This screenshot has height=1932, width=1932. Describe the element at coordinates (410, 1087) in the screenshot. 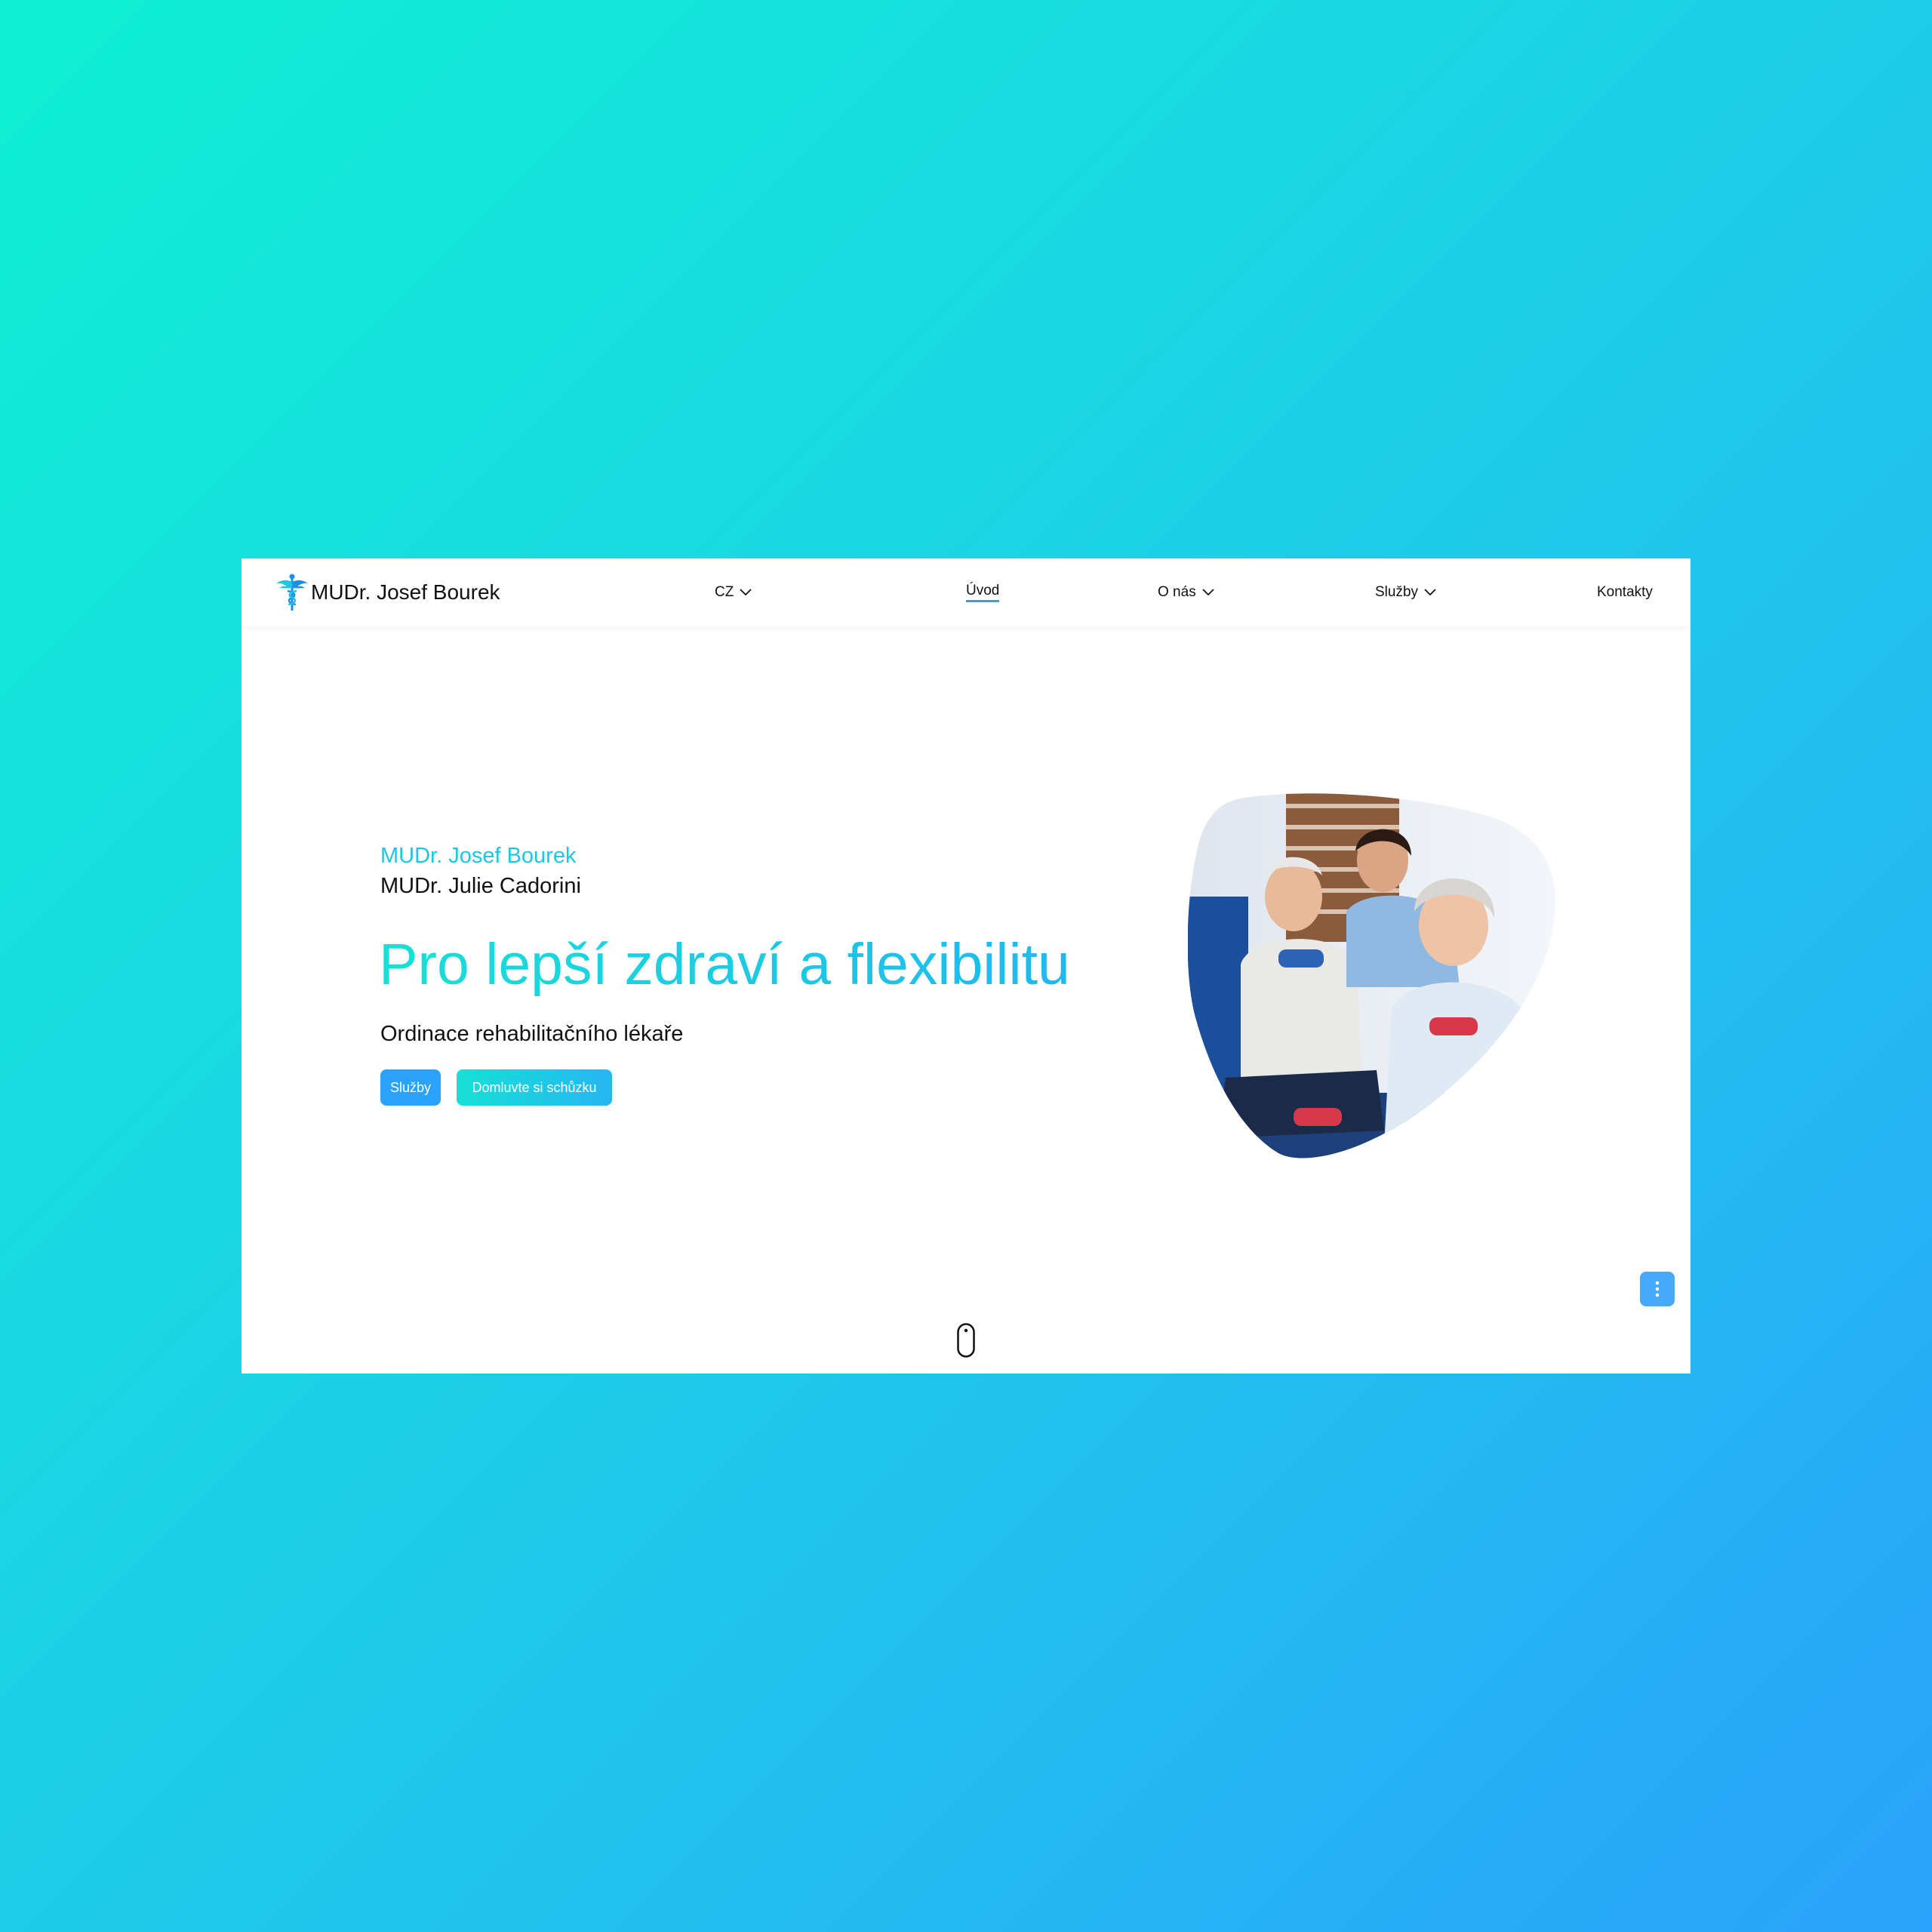

I see `services-button: Služby` at that location.